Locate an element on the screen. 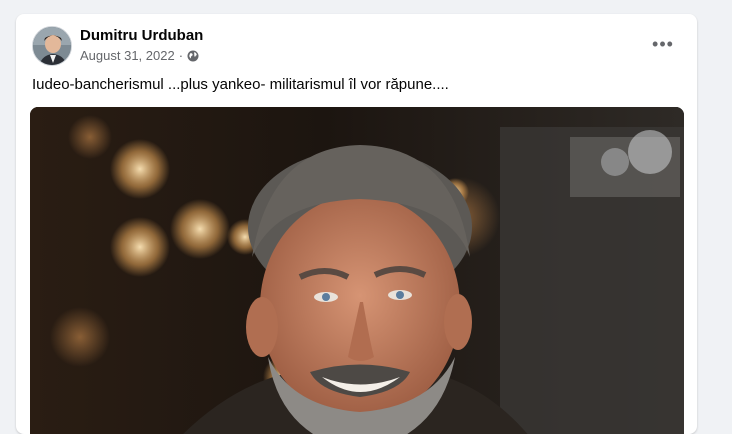  post-date: August 31, 2022 is located at coordinates (127, 55).